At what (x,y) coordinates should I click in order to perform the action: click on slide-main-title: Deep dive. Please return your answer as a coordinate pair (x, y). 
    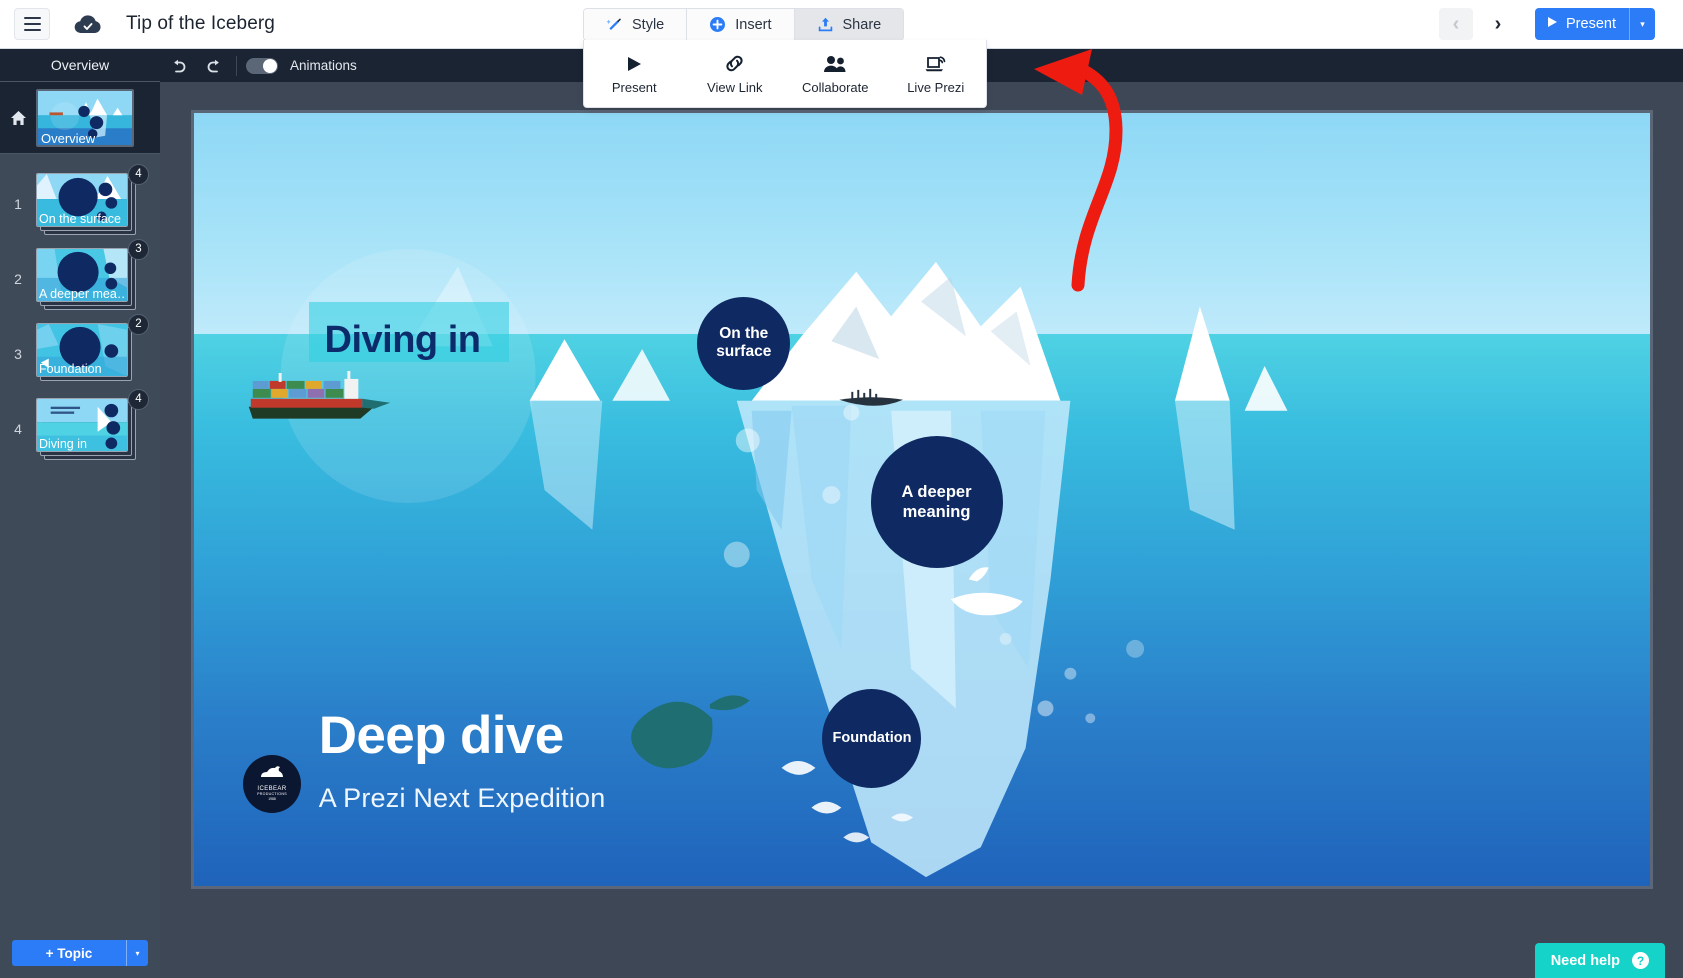
    Looking at the image, I should click on (442, 735).